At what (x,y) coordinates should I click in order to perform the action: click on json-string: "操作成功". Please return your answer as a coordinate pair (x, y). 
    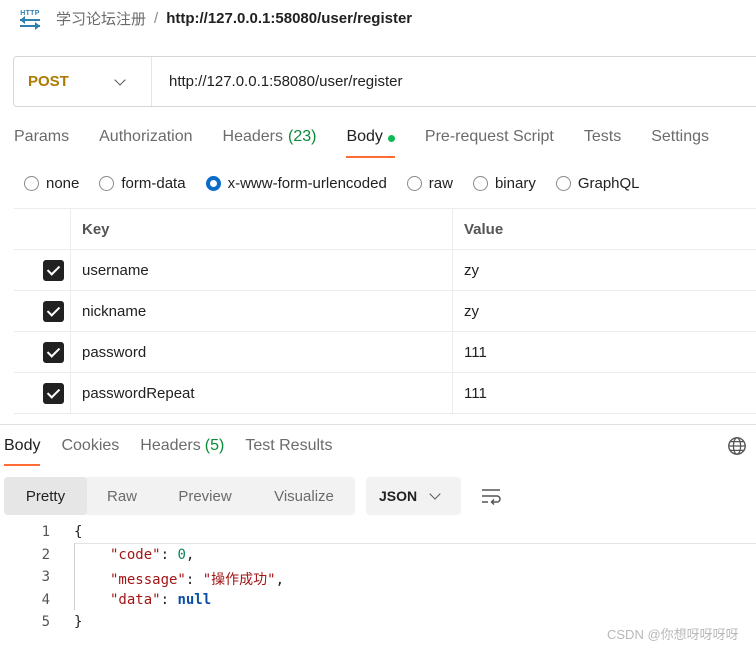
    Looking at the image, I should click on (239, 580).